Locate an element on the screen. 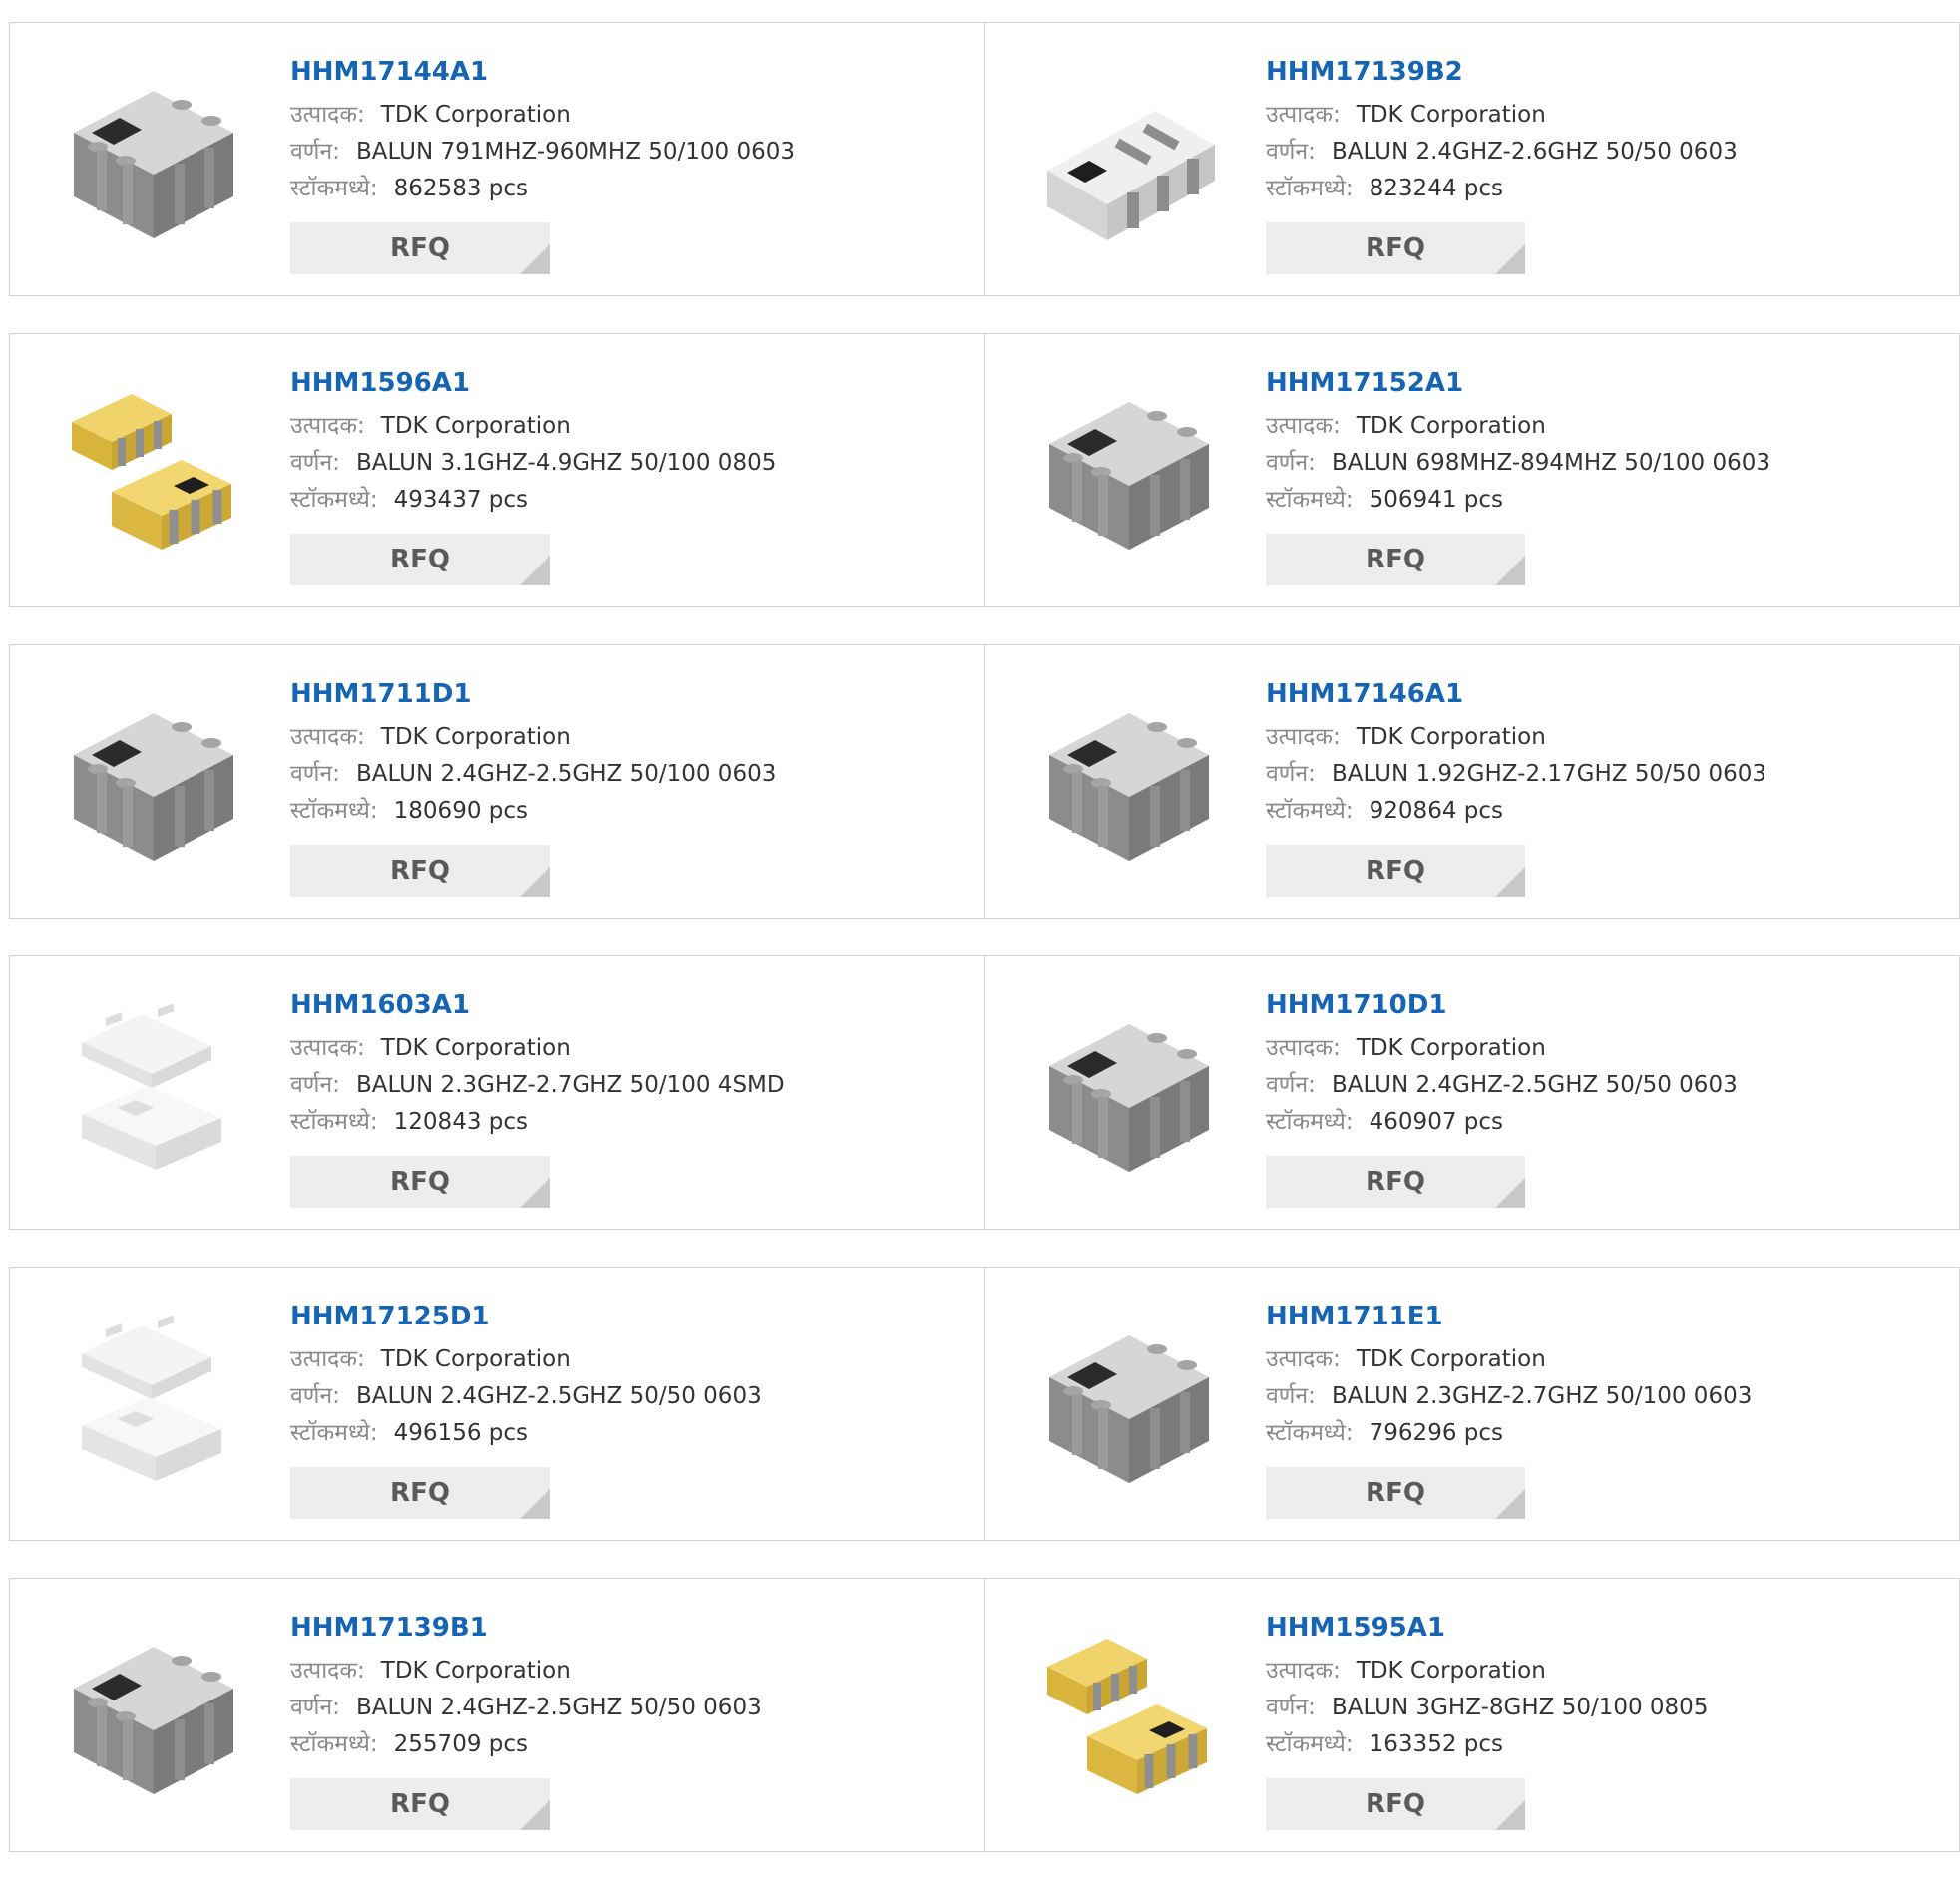 The image size is (1960, 1889). product-part-number-link: HHM1596A1 is located at coordinates (628, 387).